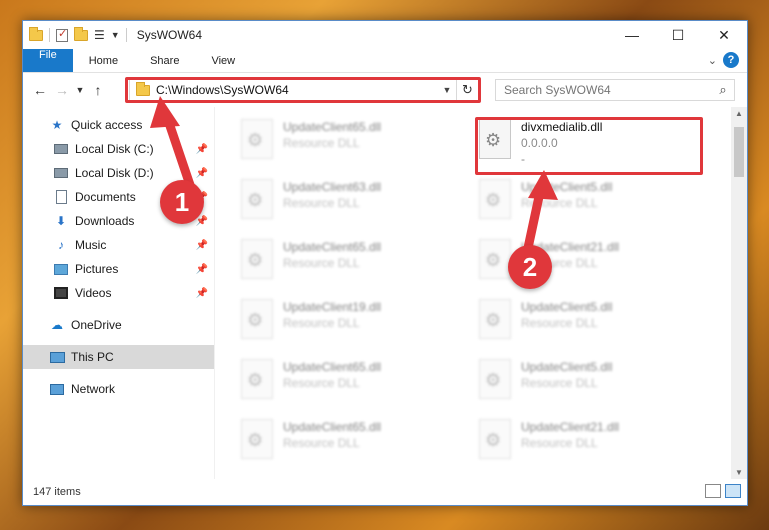  What do you see at coordinates (40, 90) in the screenshot?
I see `back-arrow-icon: ←` at bounding box center [40, 90].